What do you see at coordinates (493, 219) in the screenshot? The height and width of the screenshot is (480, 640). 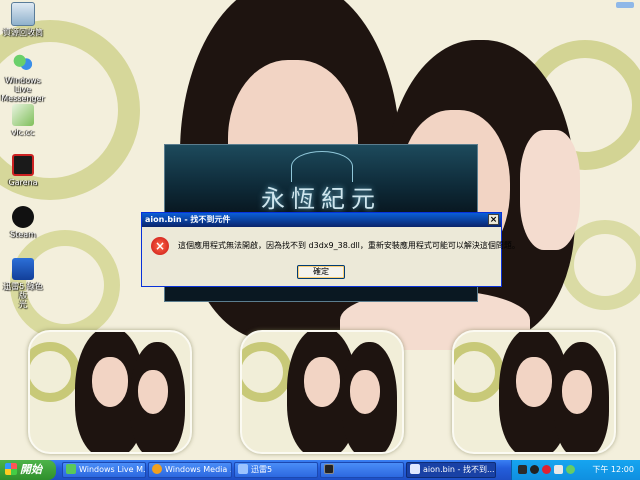 I see `close-button: ×` at bounding box center [493, 219].